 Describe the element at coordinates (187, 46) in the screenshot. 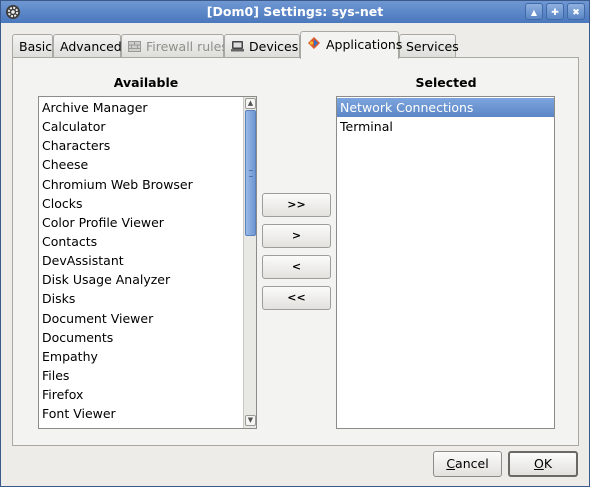

I see `tab-label: Firewall rules` at that location.